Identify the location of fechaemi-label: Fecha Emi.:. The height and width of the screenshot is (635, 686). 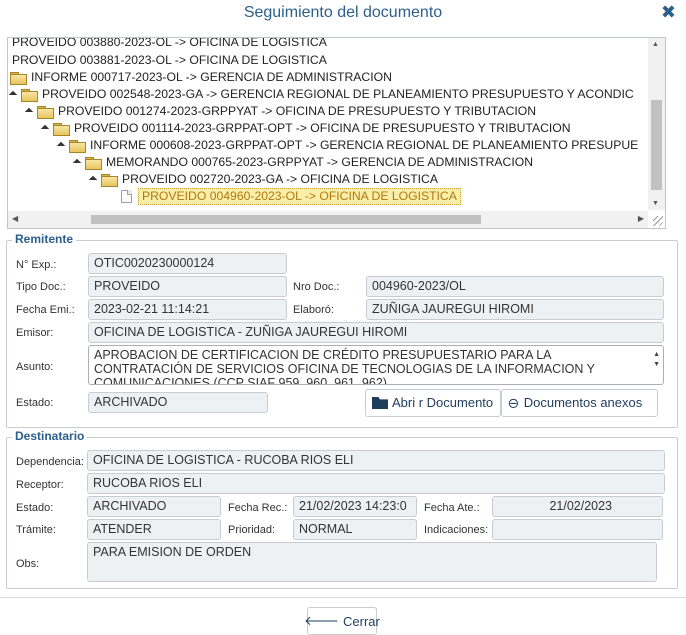
(45, 310).